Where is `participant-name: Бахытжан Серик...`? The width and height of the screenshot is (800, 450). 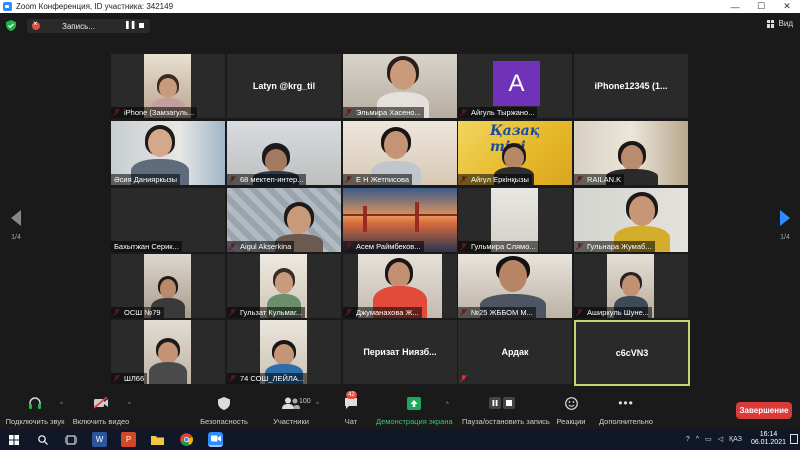
participant-name: Бахытжан Серик... is located at coordinates (146, 246).